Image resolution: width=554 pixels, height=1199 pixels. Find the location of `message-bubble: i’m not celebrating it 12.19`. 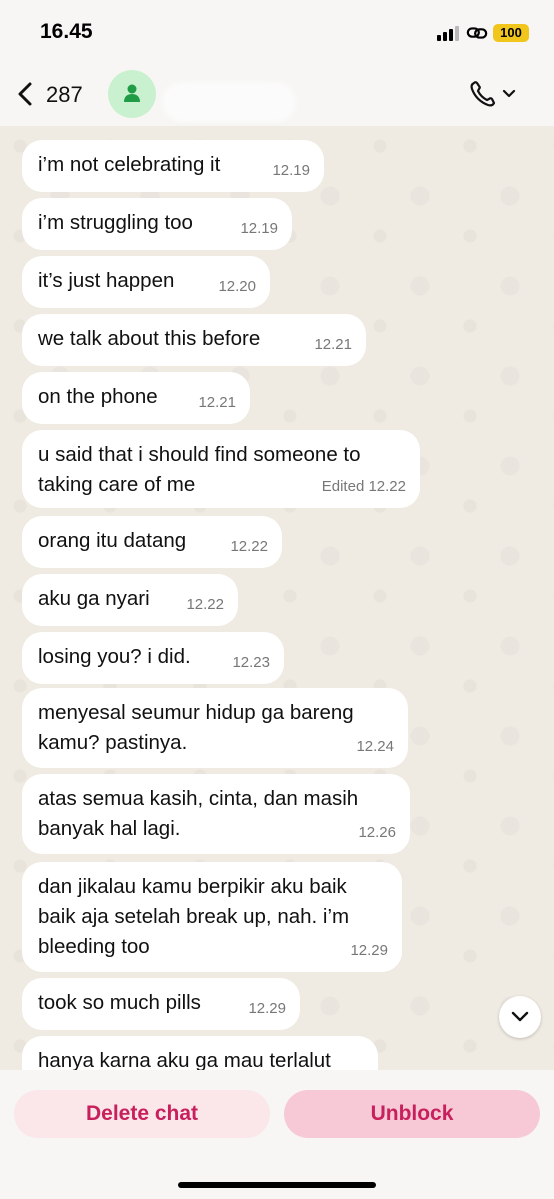

message-bubble: i’m not celebrating it 12.19 is located at coordinates (173, 166).